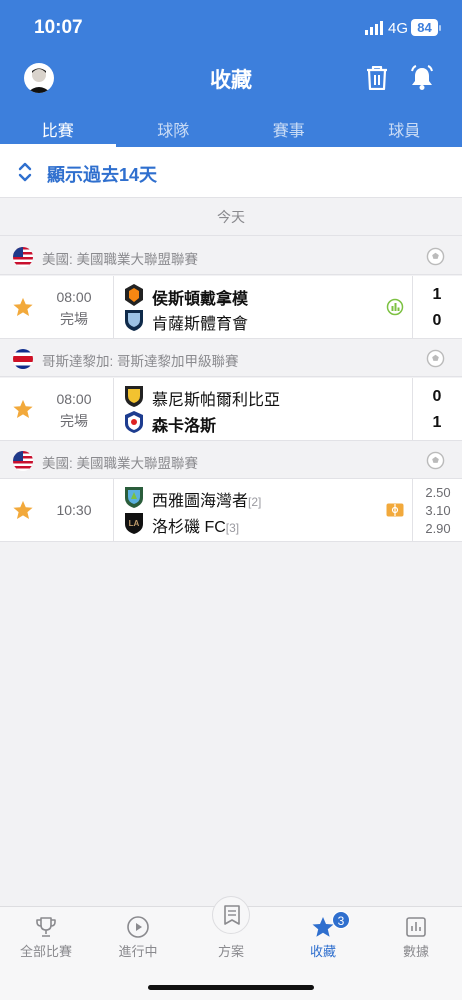 This screenshot has height=1000, width=462. What do you see at coordinates (200, 324) in the screenshot?
I see `away-team-name: 肯薩斯體育會` at bounding box center [200, 324].